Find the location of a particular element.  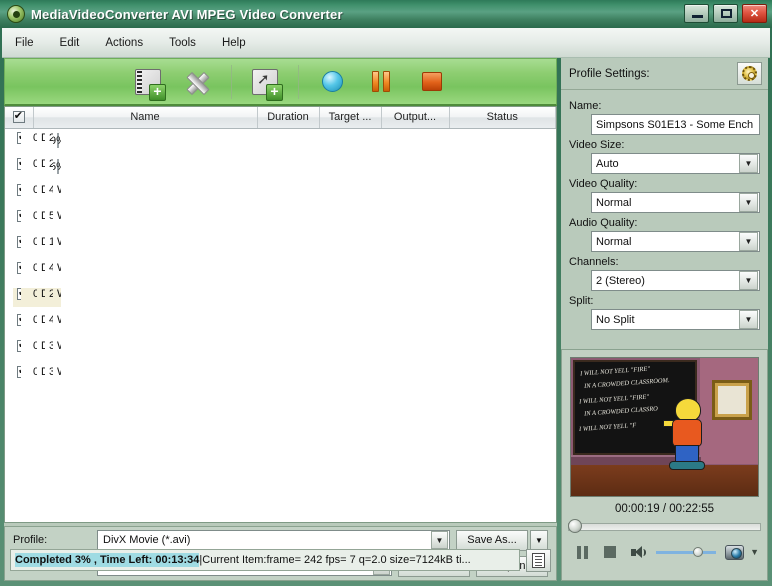

seek-handle is located at coordinates (575, 526).